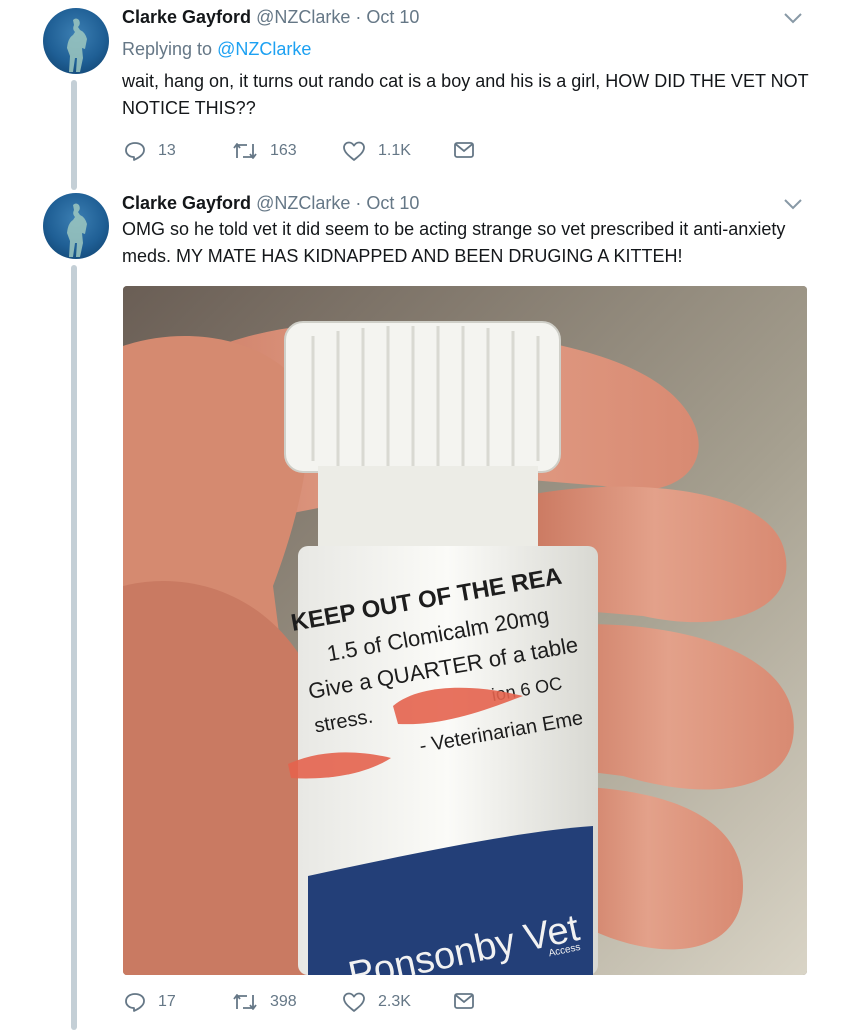  Describe the element at coordinates (283, 150) in the screenshot. I see `retweet-count: 163` at that location.